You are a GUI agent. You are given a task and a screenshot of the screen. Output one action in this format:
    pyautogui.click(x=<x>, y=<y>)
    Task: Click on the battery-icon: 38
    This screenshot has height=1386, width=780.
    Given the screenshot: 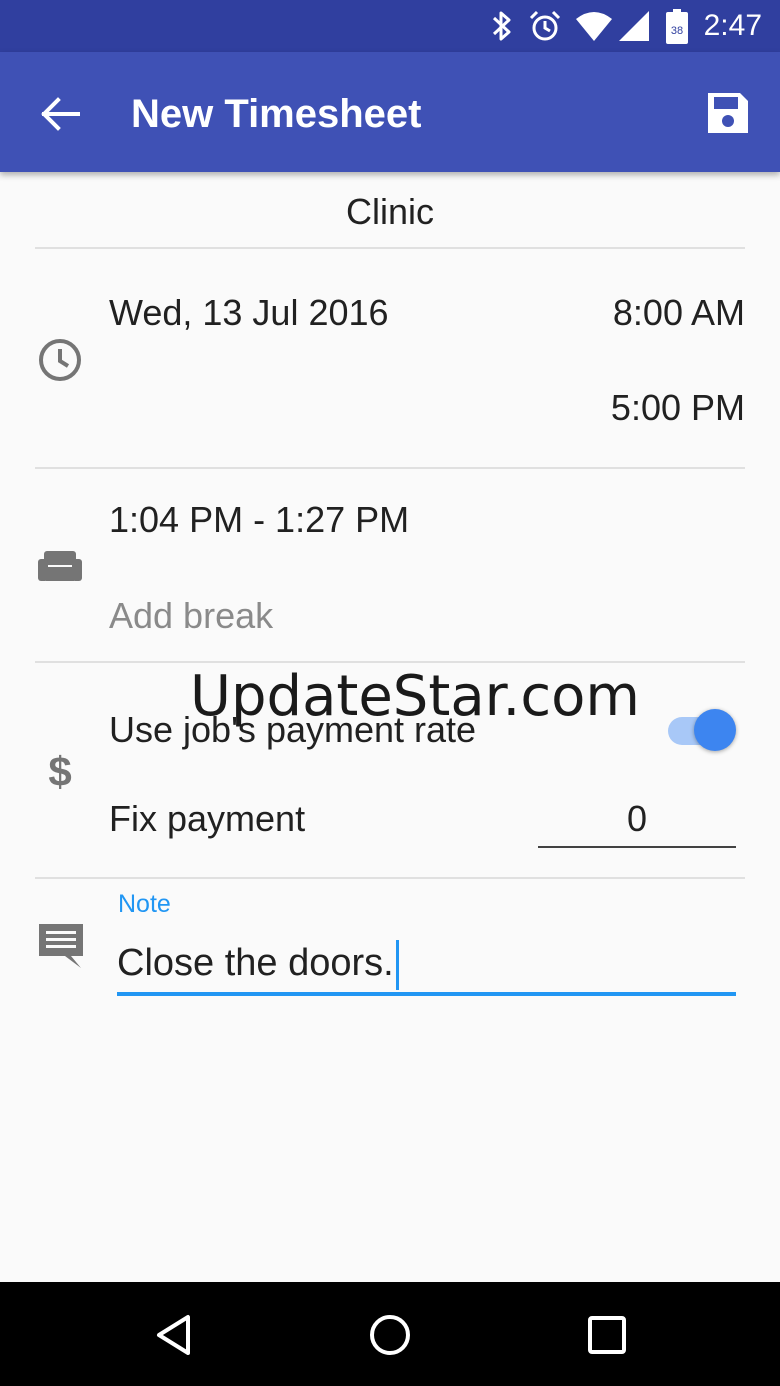 What is the action you would take?
    pyautogui.click(x=677, y=26)
    